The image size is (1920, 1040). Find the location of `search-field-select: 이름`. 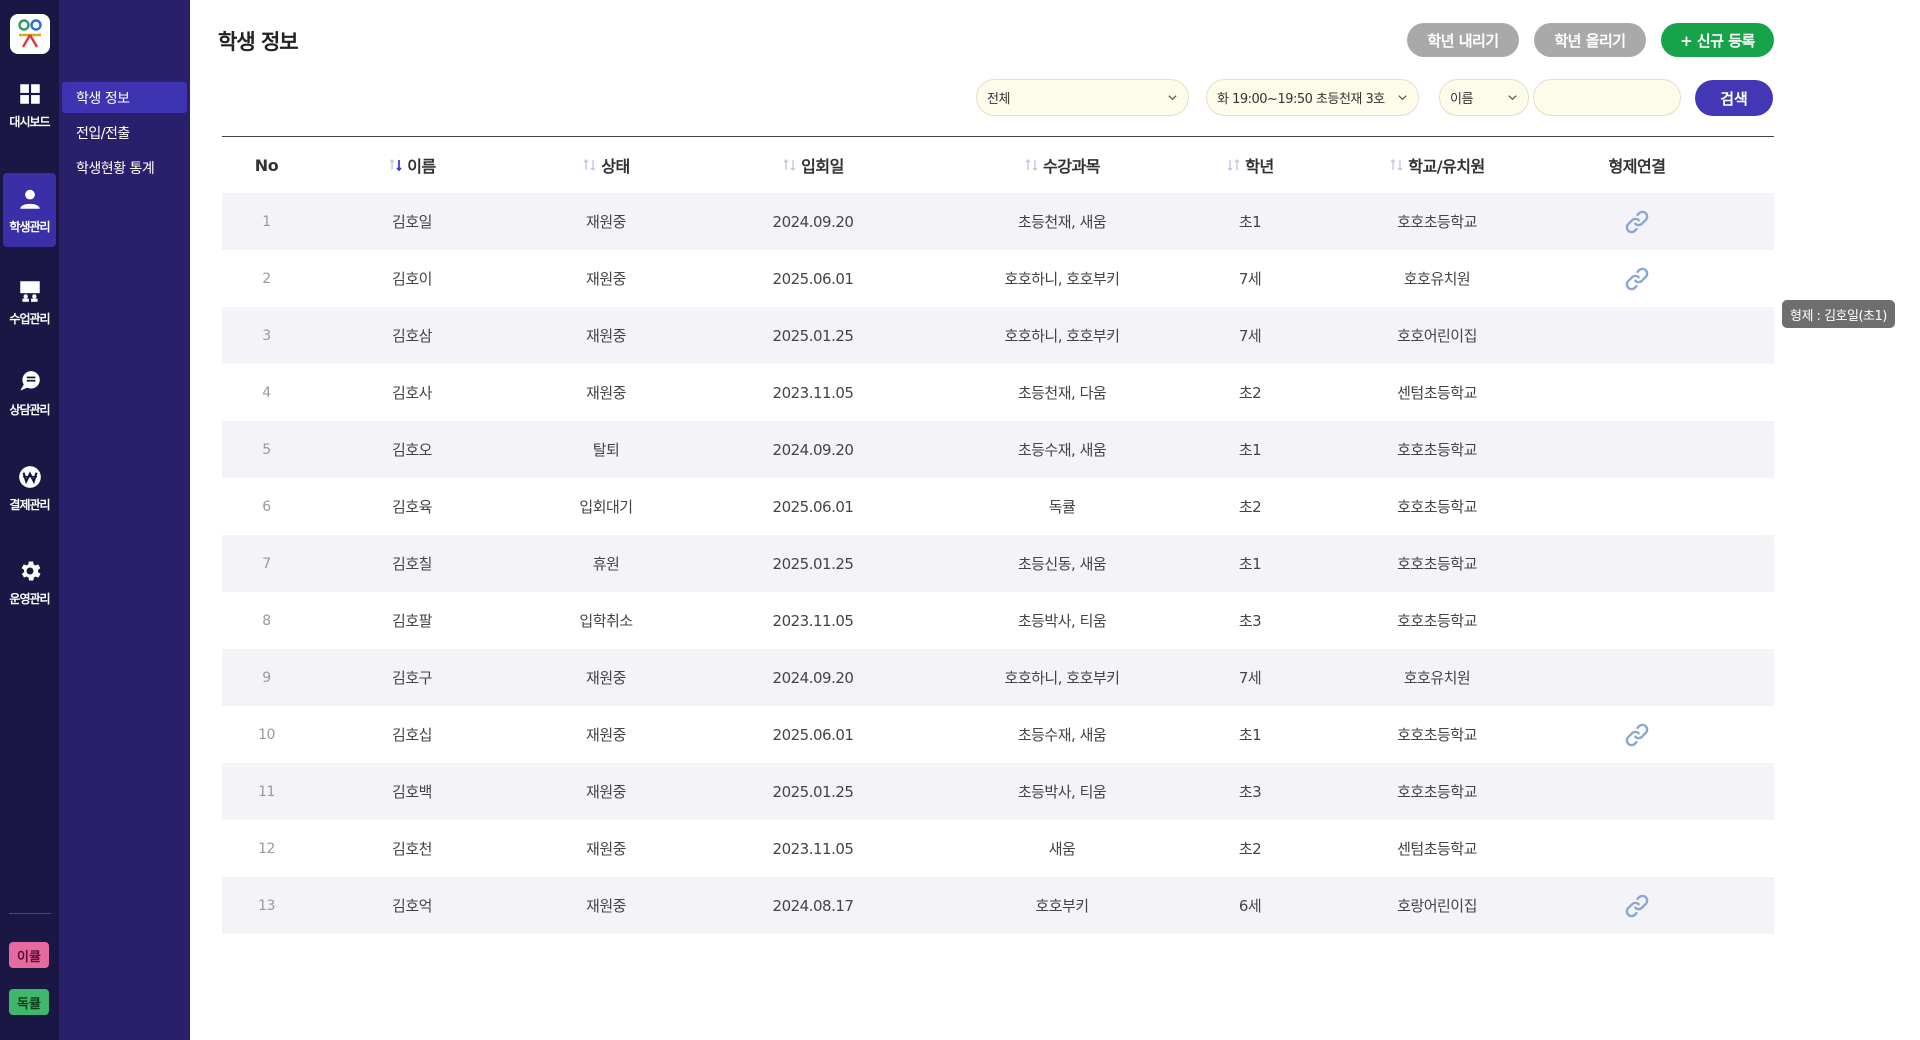

search-field-select: 이름 is located at coordinates (1484, 97).